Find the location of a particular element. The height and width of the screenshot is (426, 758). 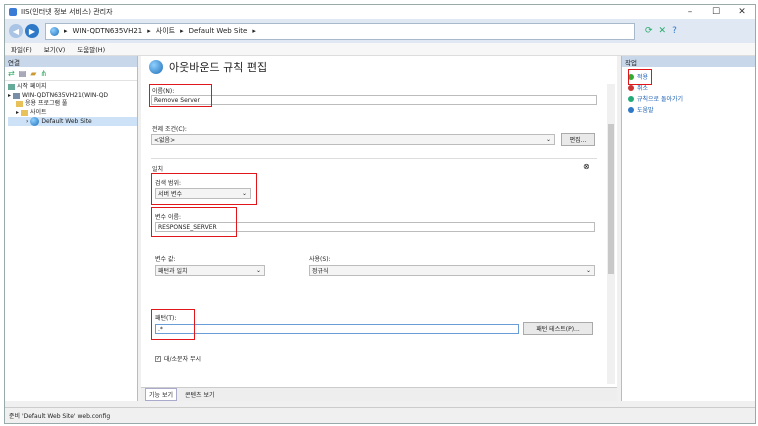

forward-icon: ▶ is located at coordinates (32, 31).